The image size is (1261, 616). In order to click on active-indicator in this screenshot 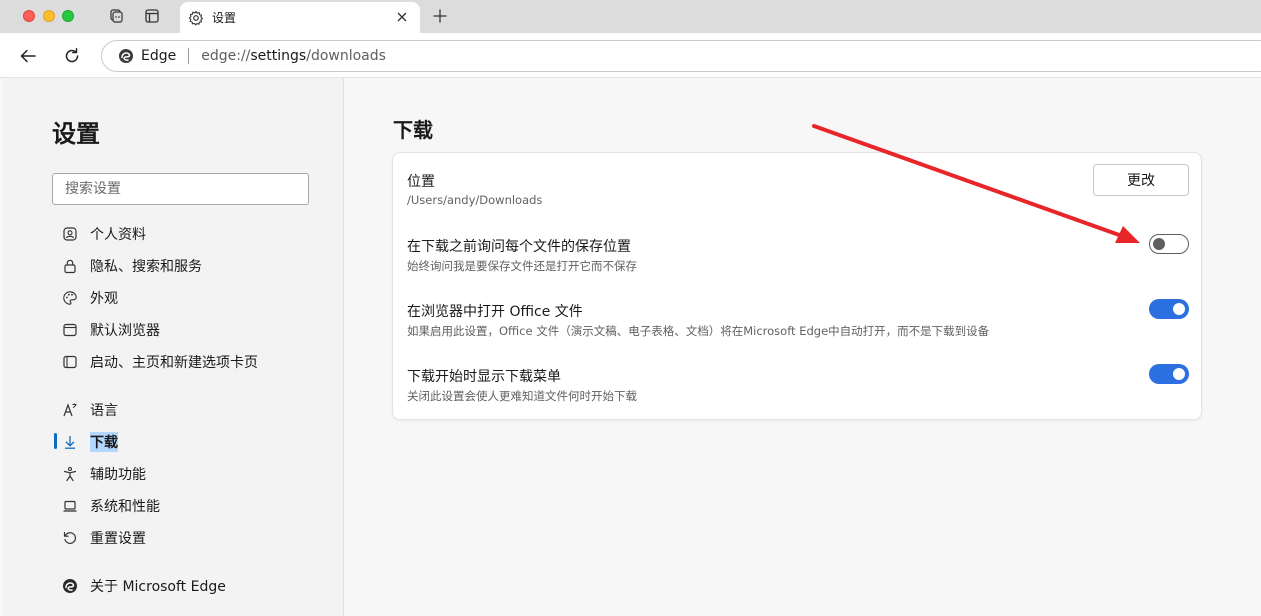, I will do `click(55, 441)`.